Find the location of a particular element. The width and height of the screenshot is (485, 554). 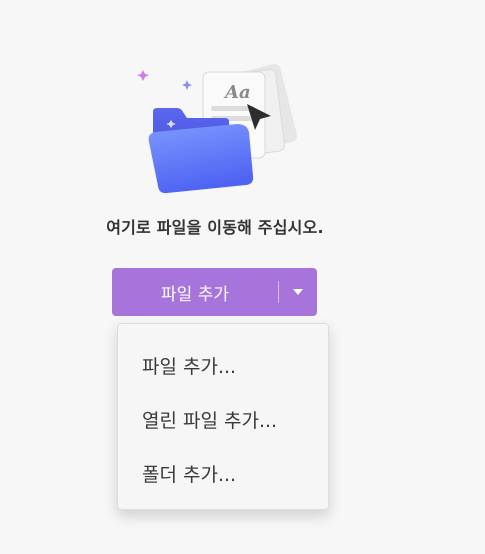

add-file-button: 파일 추가 is located at coordinates (195, 292).